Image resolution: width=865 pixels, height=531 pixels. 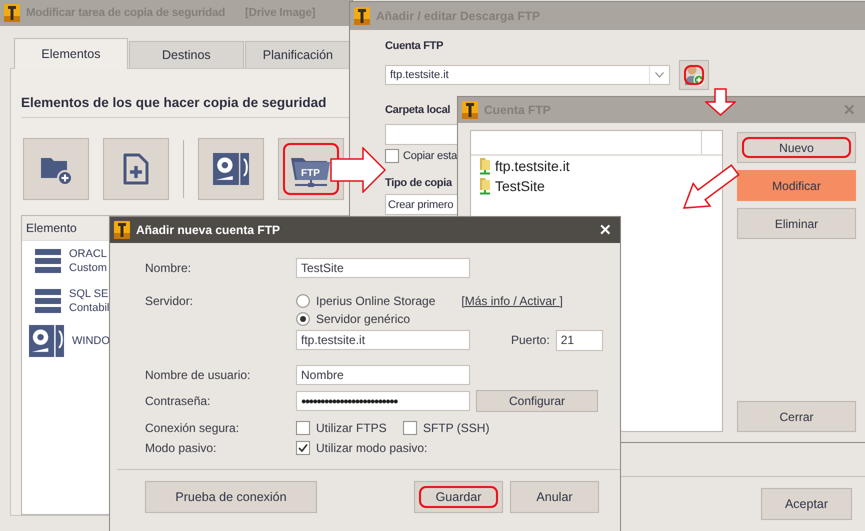 I want to click on dialog-button: Cerrar, so click(x=796, y=416).